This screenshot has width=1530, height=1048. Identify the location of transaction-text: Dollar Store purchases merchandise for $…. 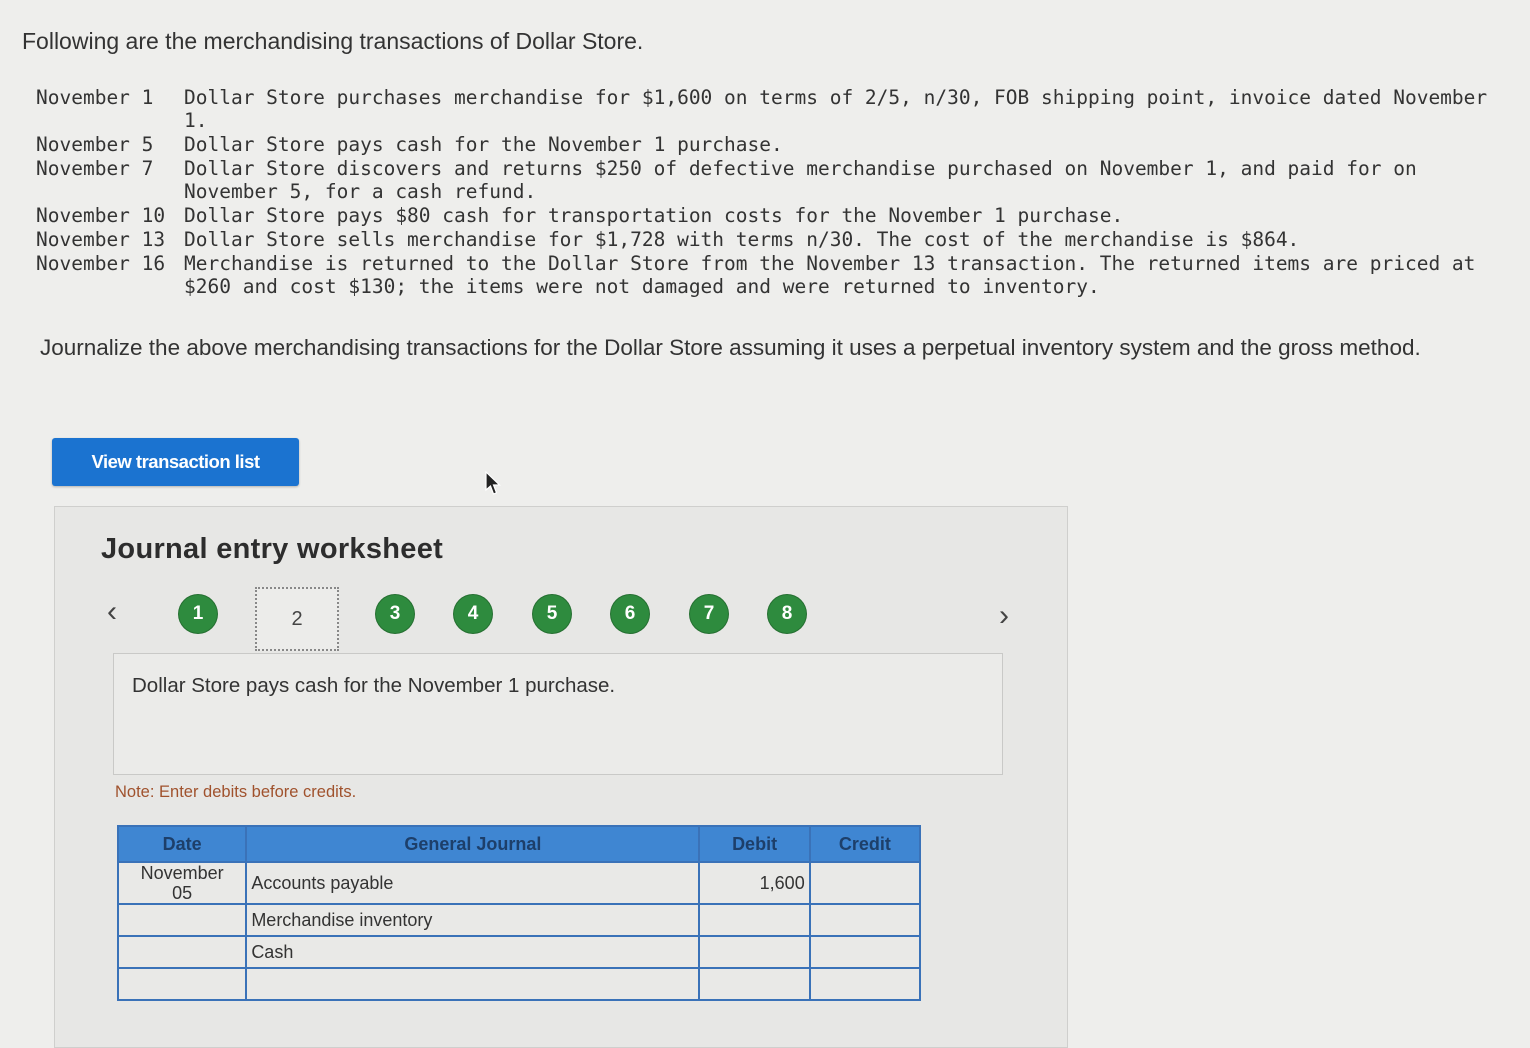
(836, 109).